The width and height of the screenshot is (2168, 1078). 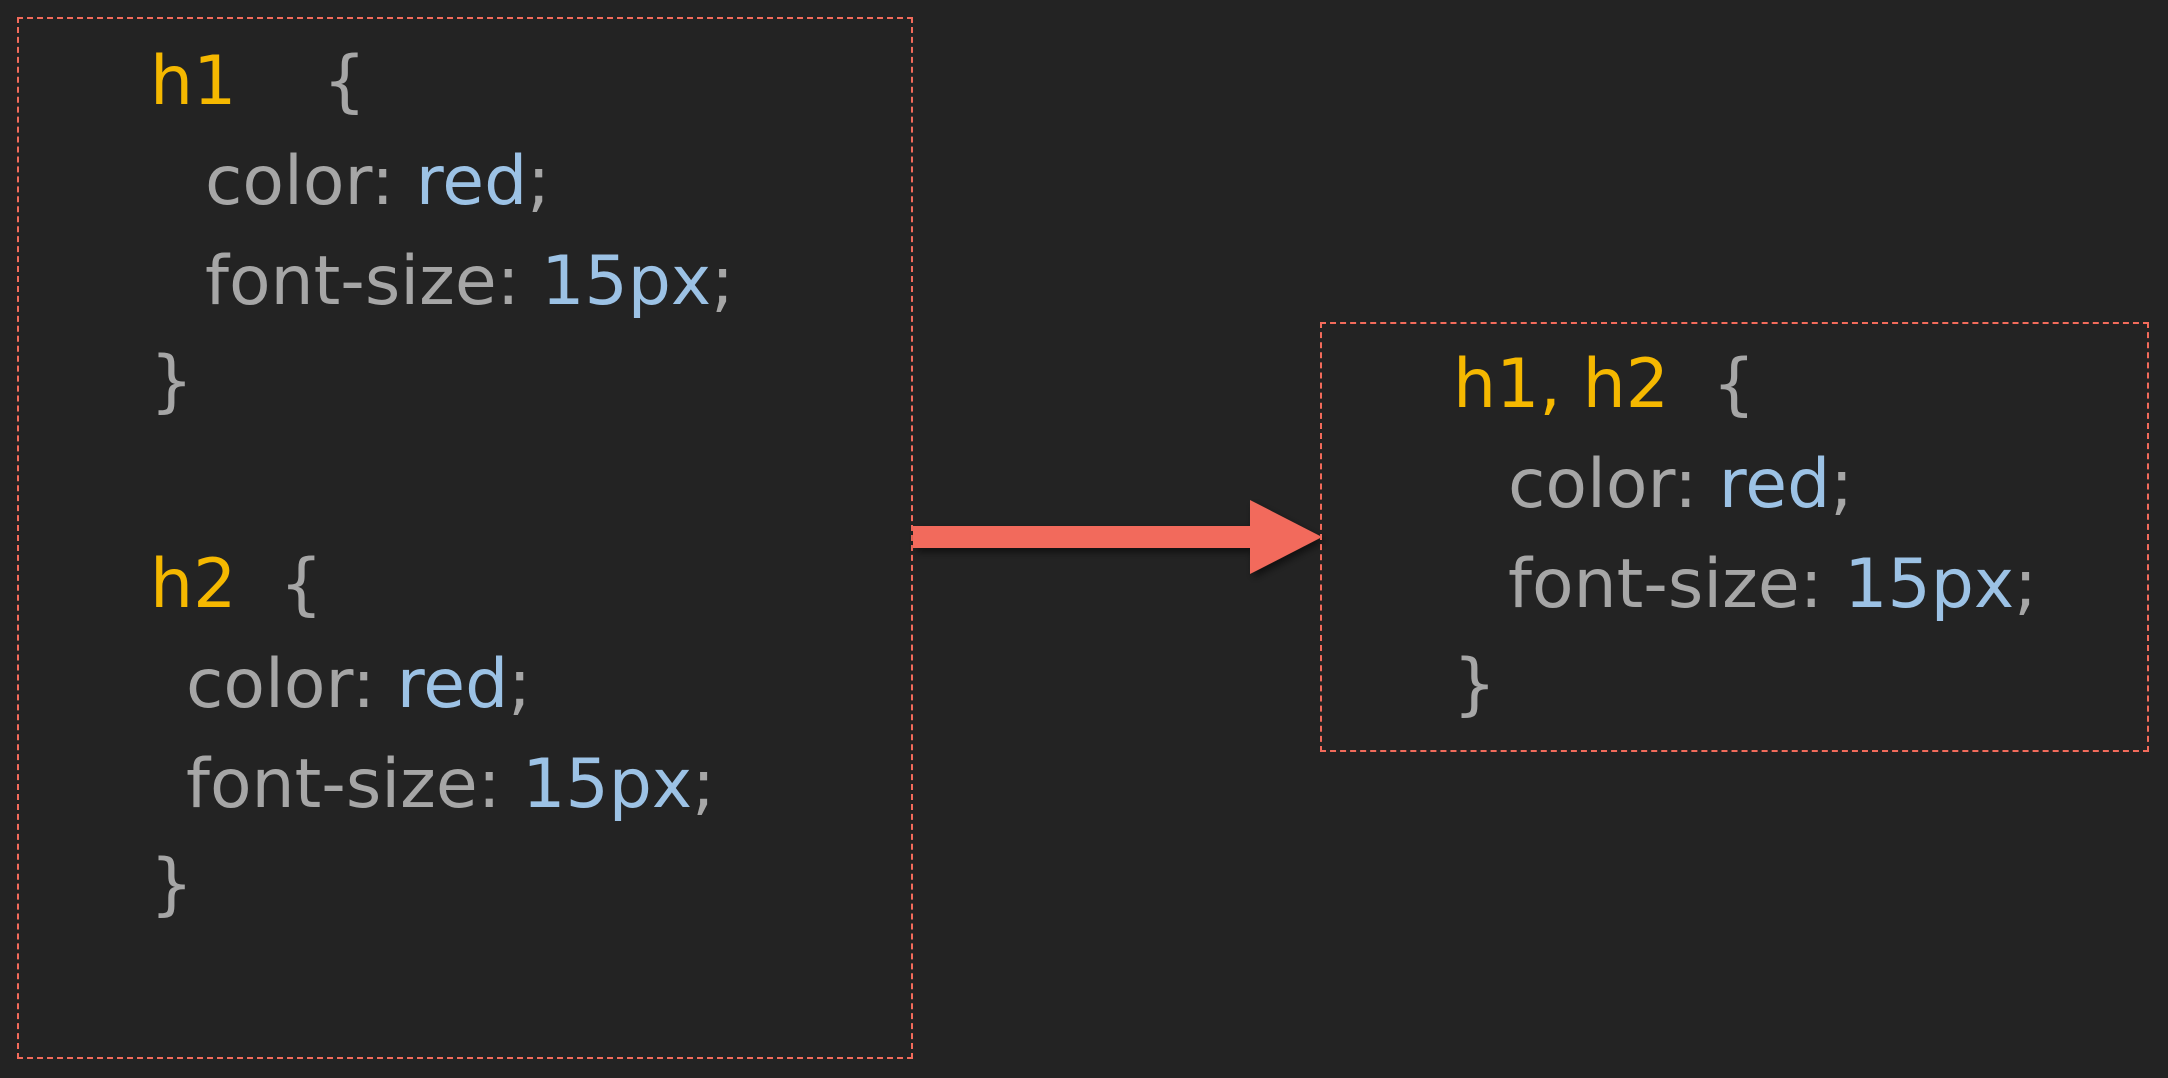 I want to click on combined-font-size-declaration: font-size: 15px;, so click(x=1772, y=585).